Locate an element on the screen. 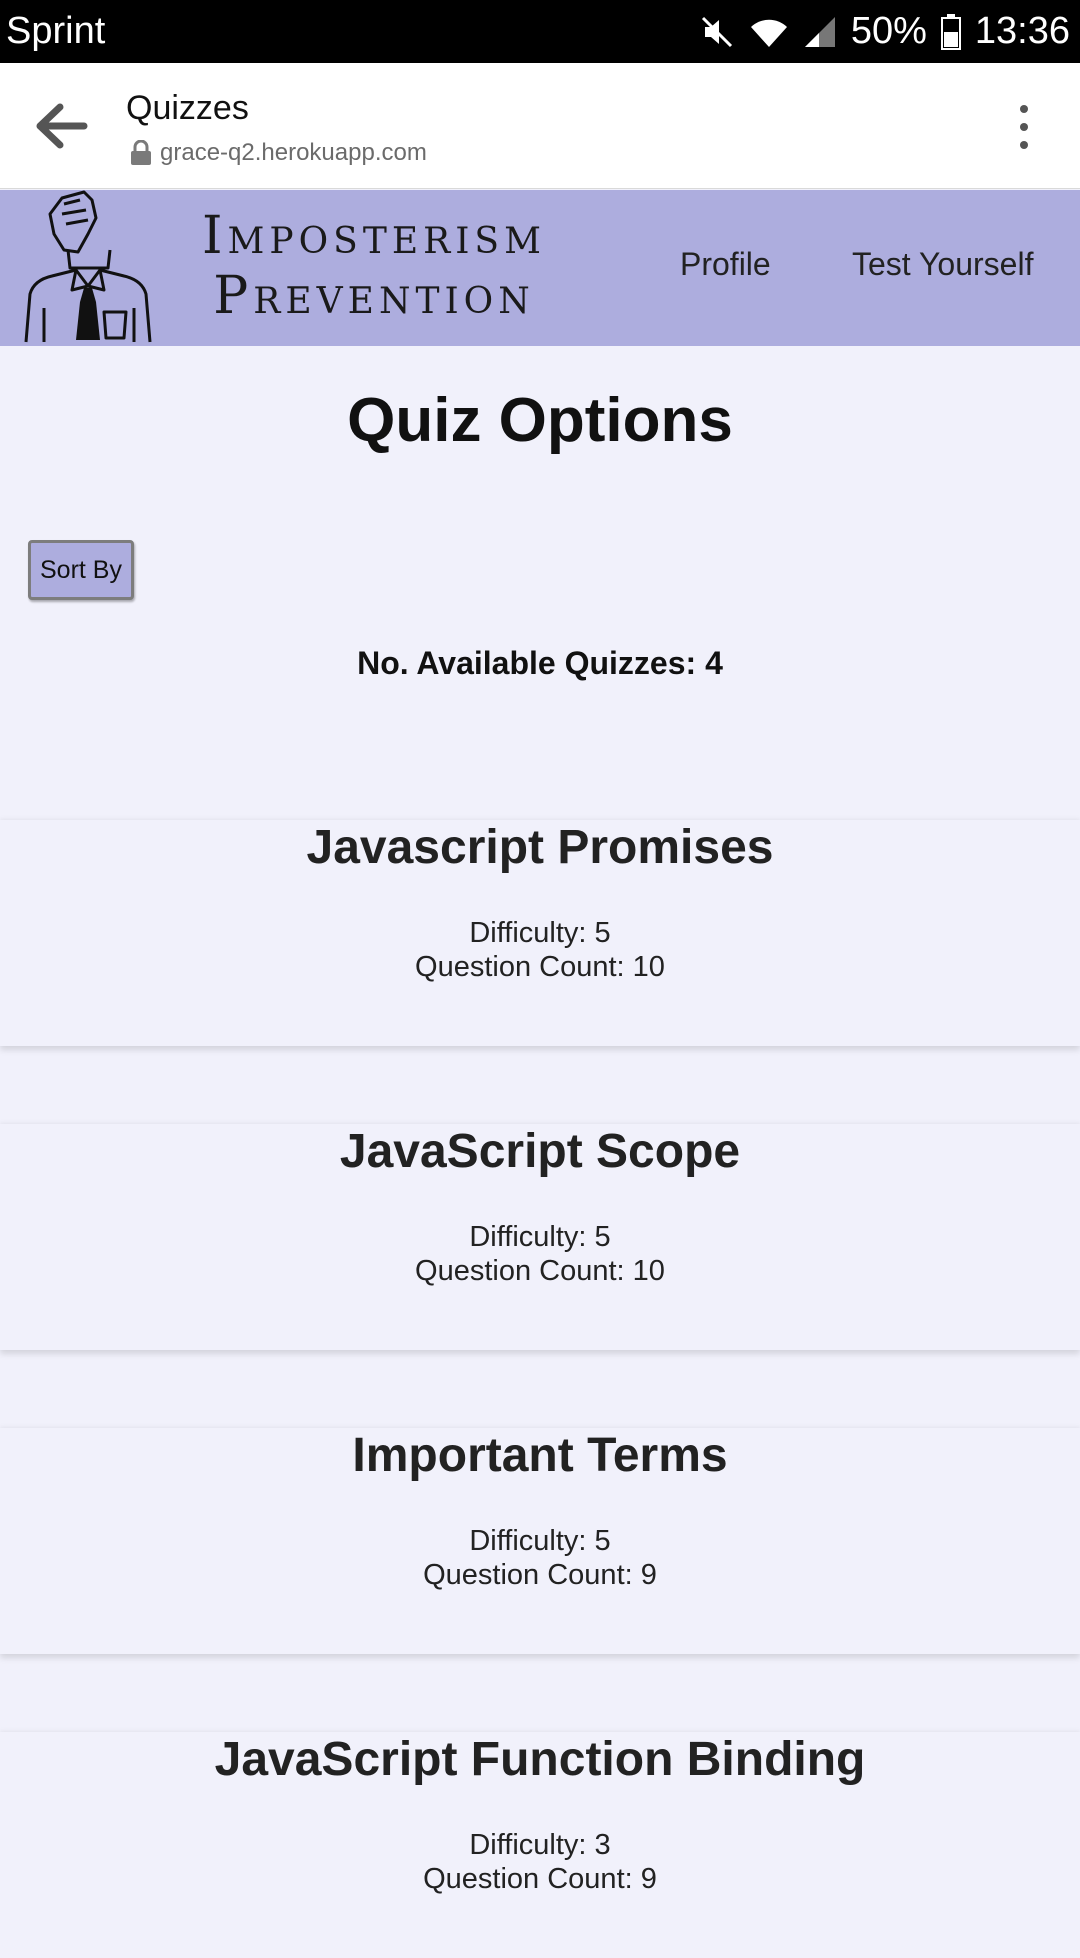 This screenshot has width=1080, height=1958. raised-fist-logo-icon is located at coordinates (89, 267).